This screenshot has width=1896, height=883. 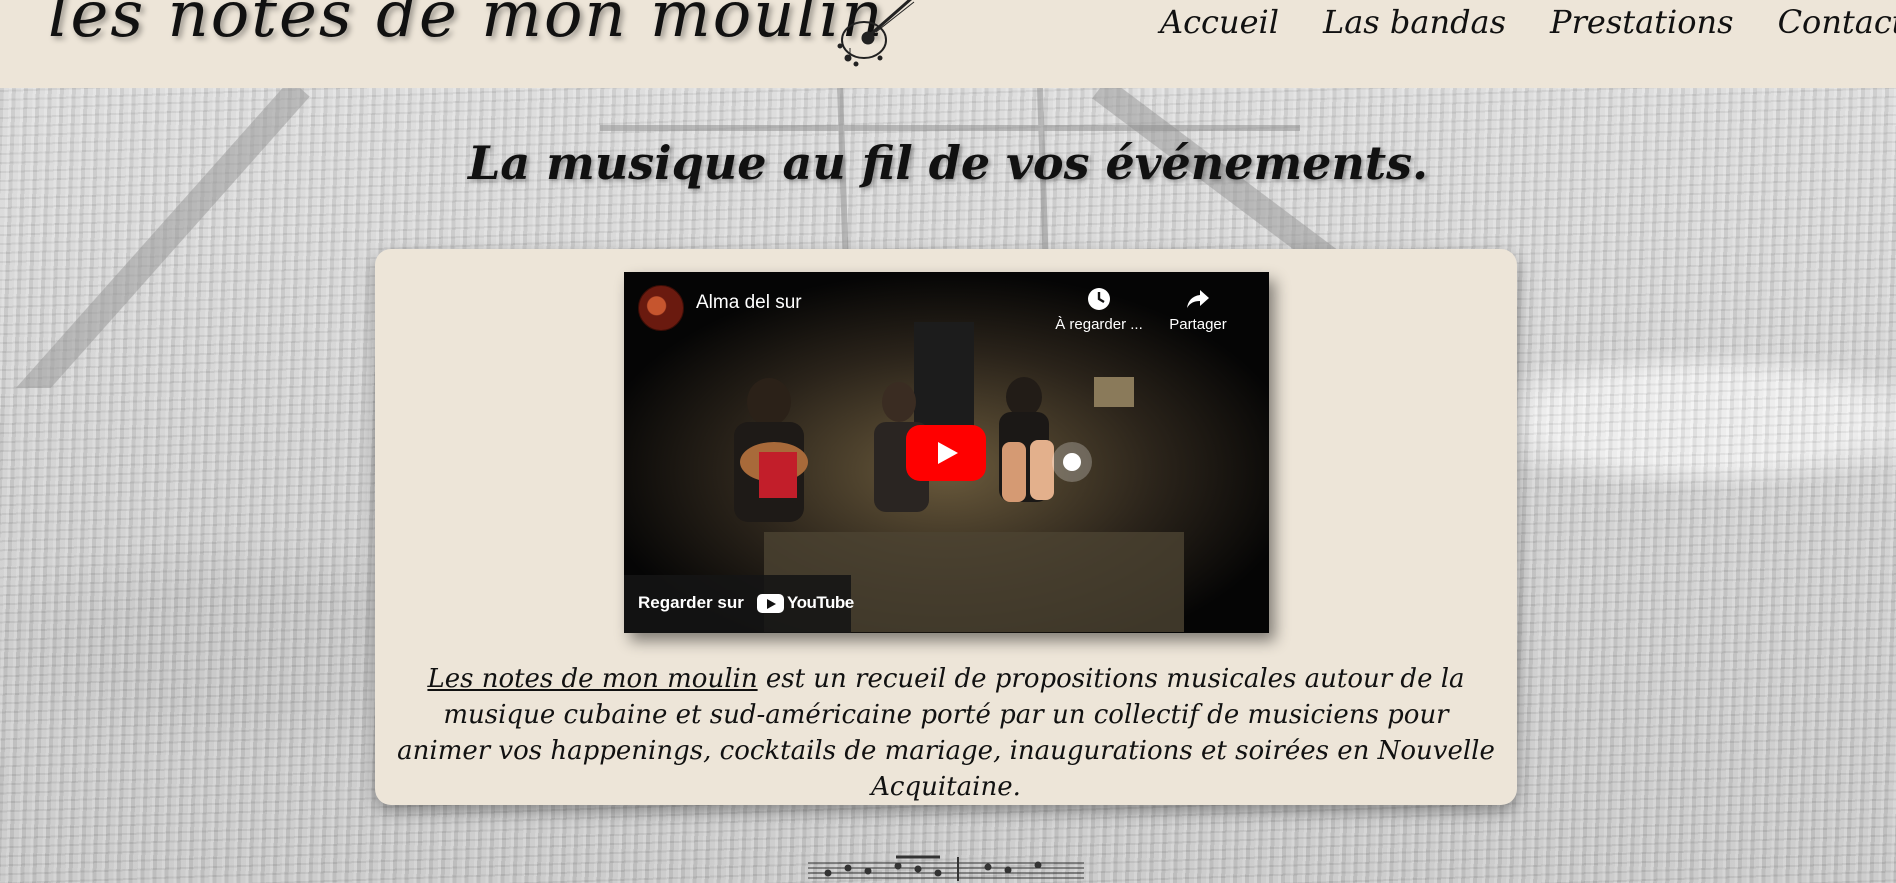 I want to click on share-button: Partager, so click(x=1198, y=309).